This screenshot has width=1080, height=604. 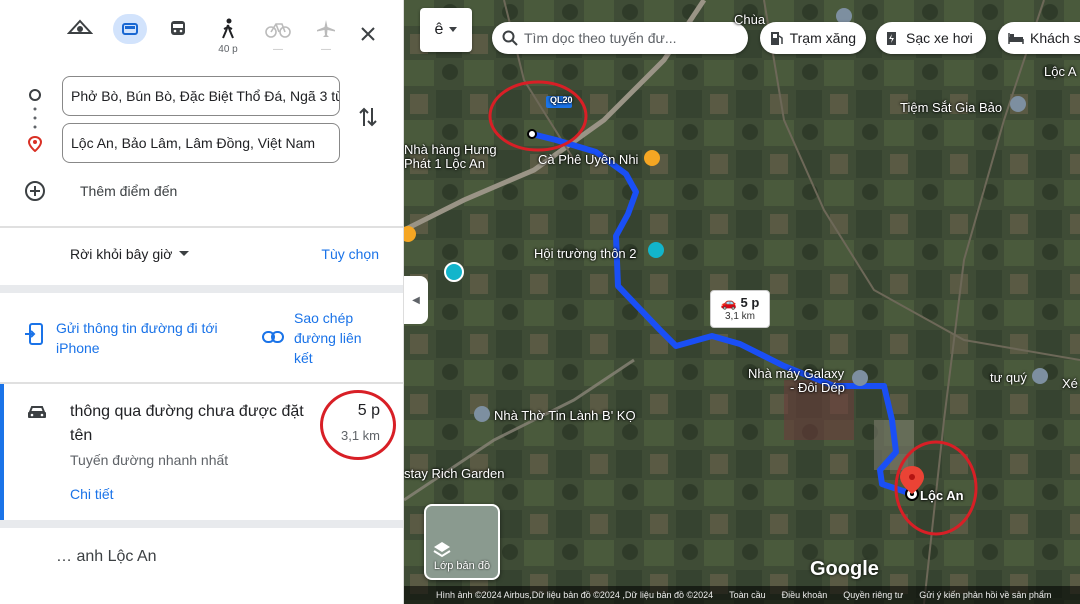 I want to click on depart-label: Rời khỏi bây giờ, so click(x=121, y=254).